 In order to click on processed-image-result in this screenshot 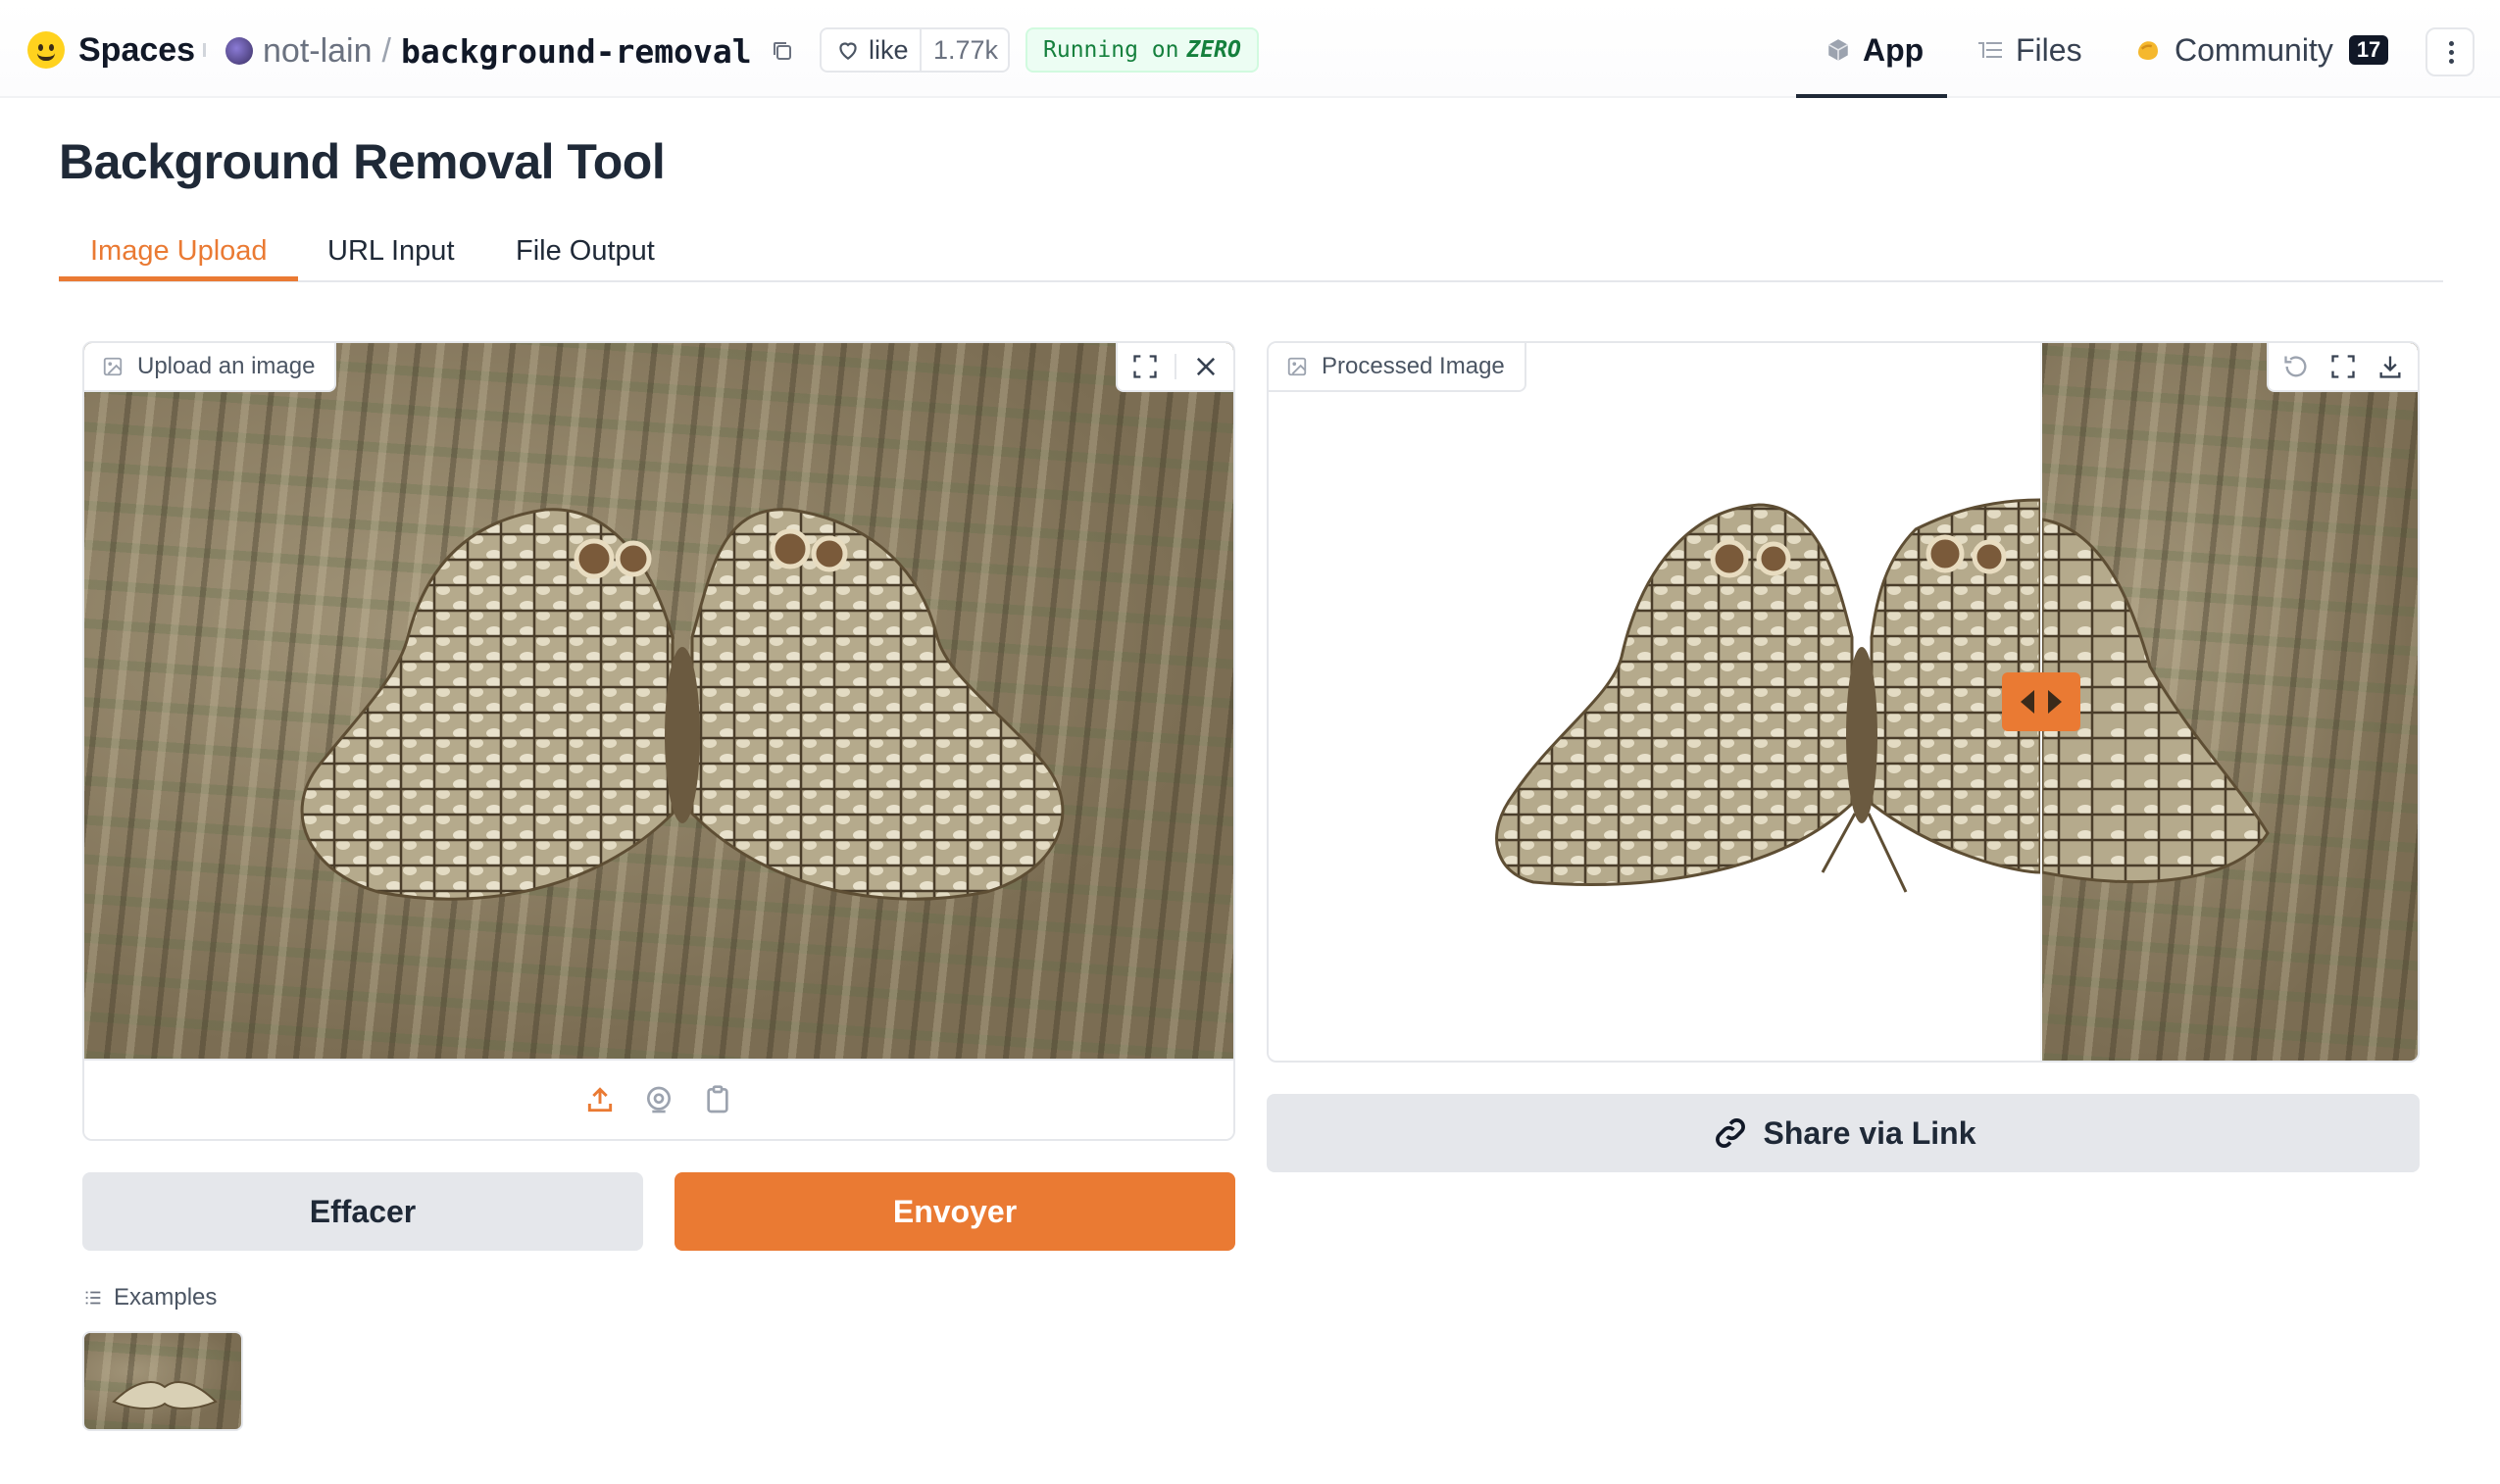, I will do `click(1655, 702)`.